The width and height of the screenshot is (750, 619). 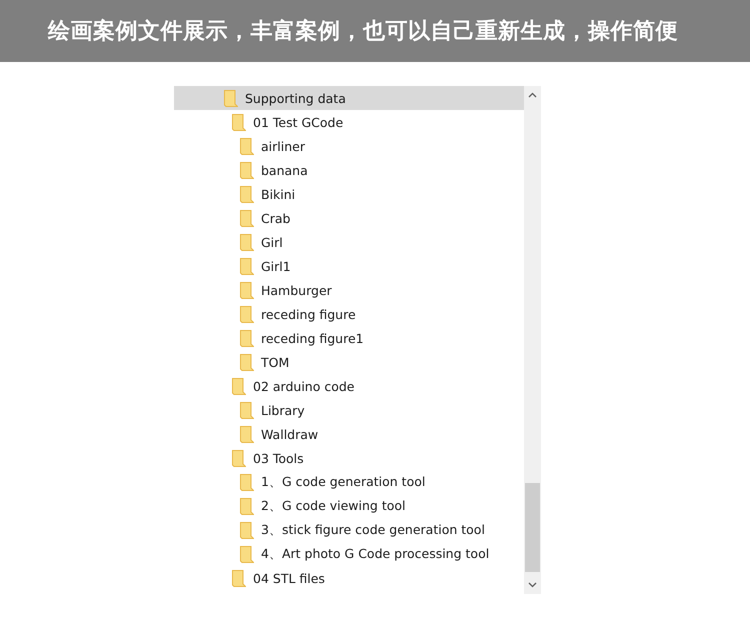 What do you see at coordinates (349, 146) in the screenshot?
I see `tree-item: airliner` at bounding box center [349, 146].